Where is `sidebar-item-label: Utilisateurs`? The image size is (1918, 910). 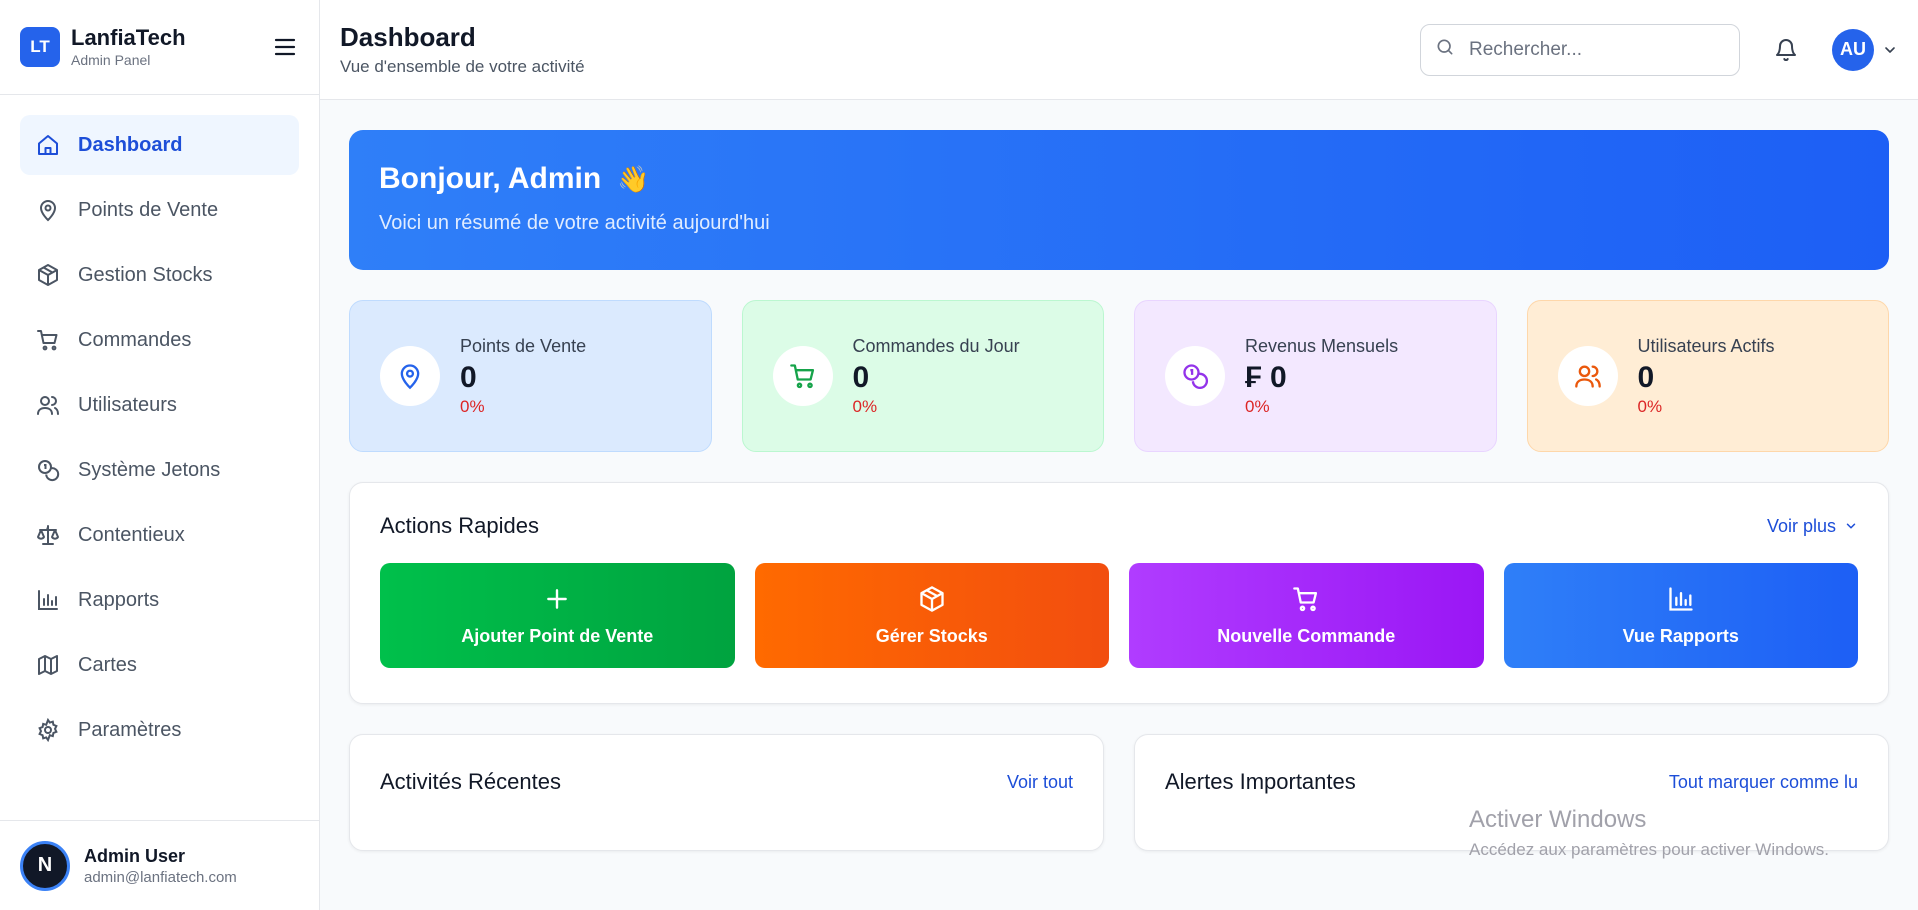 sidebar-item-label: Utilisateurs is located at coordinates (127, 404).